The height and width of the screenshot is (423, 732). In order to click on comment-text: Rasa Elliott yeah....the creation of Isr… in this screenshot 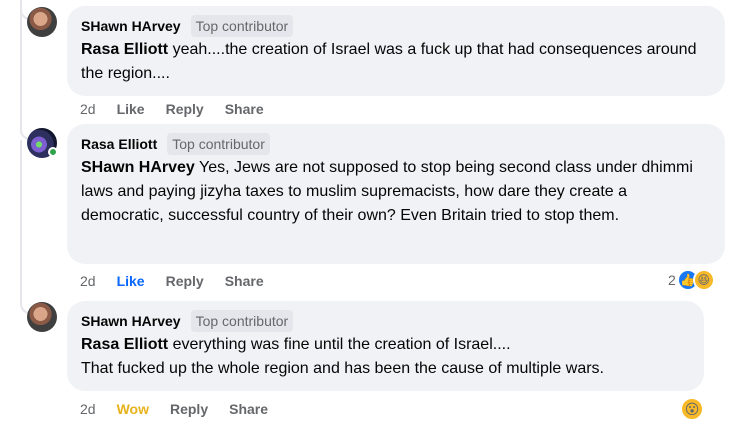, I will do `click(396, 62)`.